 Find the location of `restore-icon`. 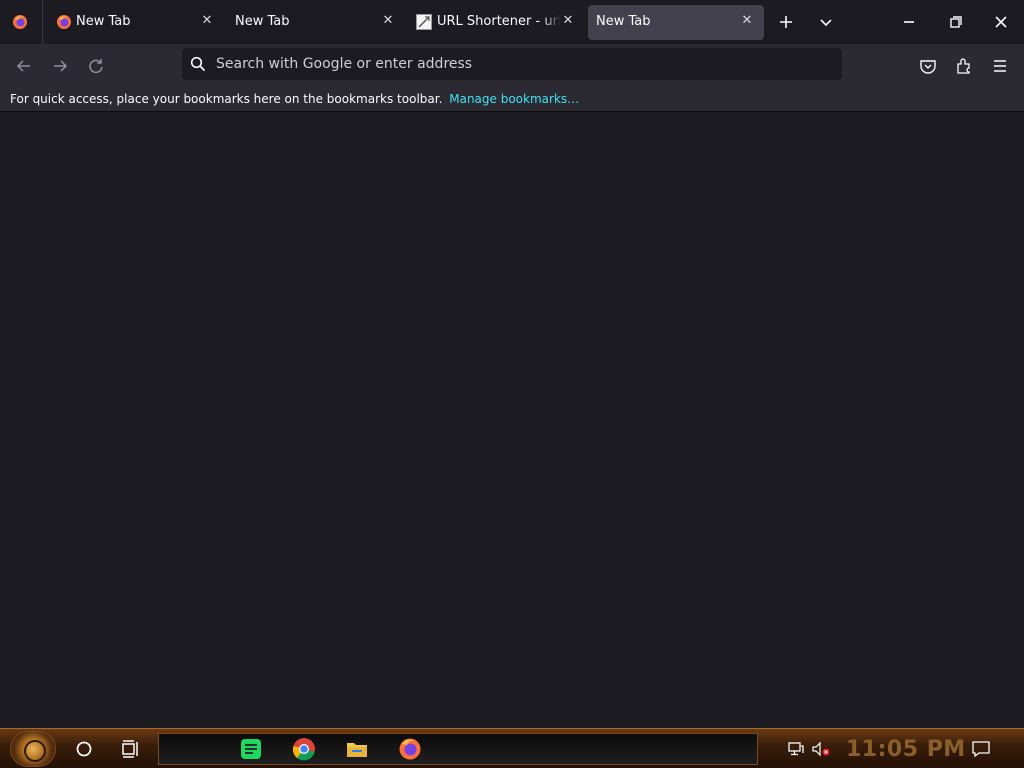

restore-icon is located at coordinates (955, 22).